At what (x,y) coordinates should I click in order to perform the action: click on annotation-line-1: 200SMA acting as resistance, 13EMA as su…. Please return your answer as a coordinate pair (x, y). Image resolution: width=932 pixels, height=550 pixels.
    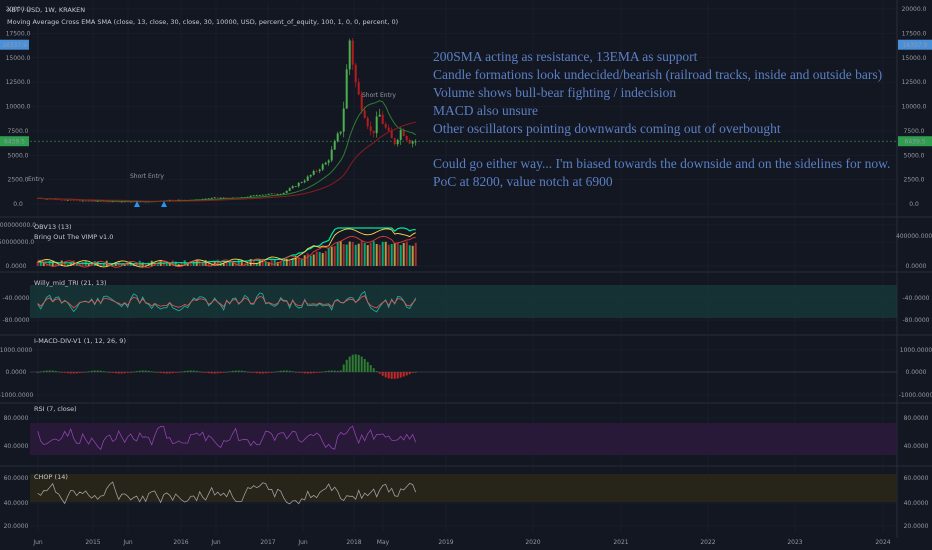
    Looking at the image, I should click on (565, 56).